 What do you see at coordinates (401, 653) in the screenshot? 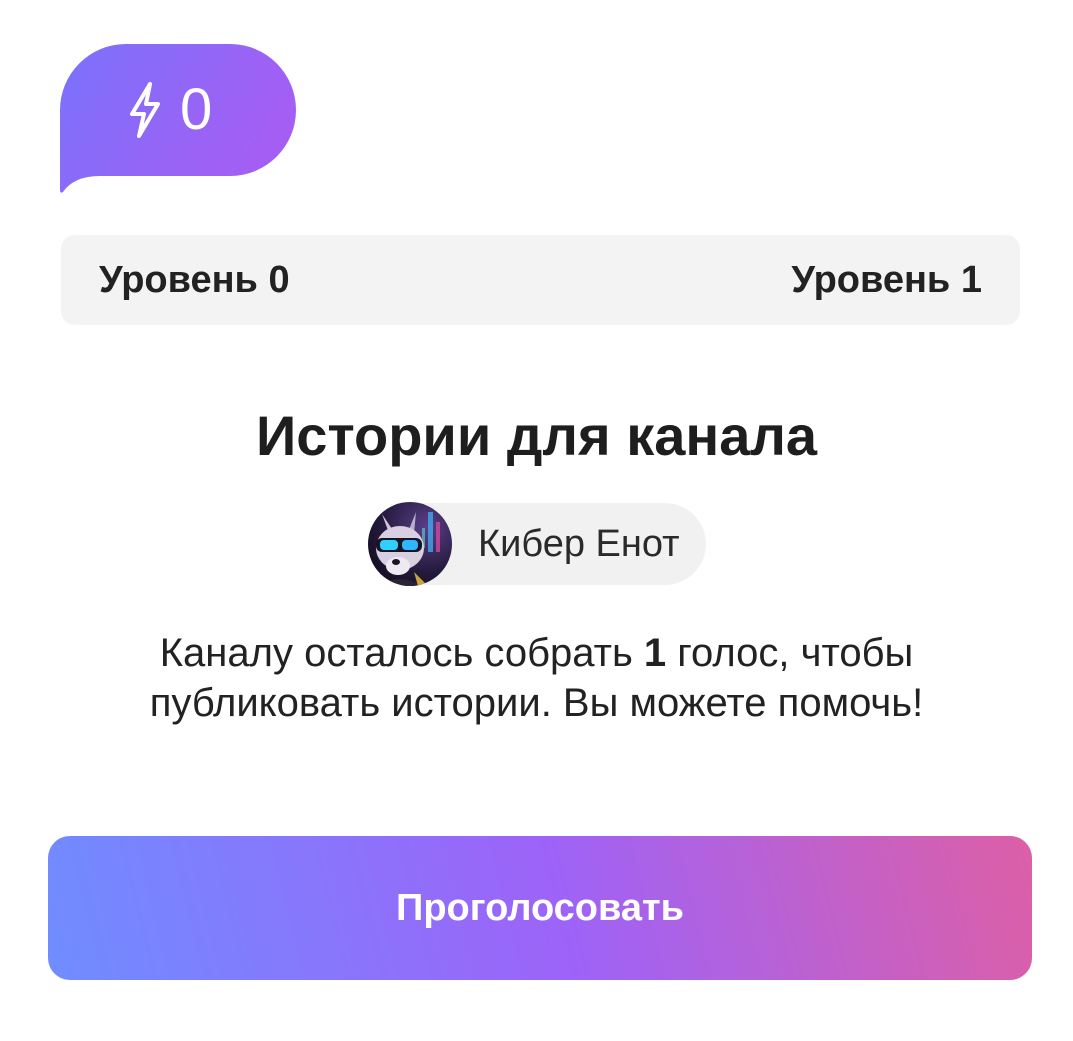
I see `description-text-before: Каналу осталось собрать` at bounding box center [401, 653].